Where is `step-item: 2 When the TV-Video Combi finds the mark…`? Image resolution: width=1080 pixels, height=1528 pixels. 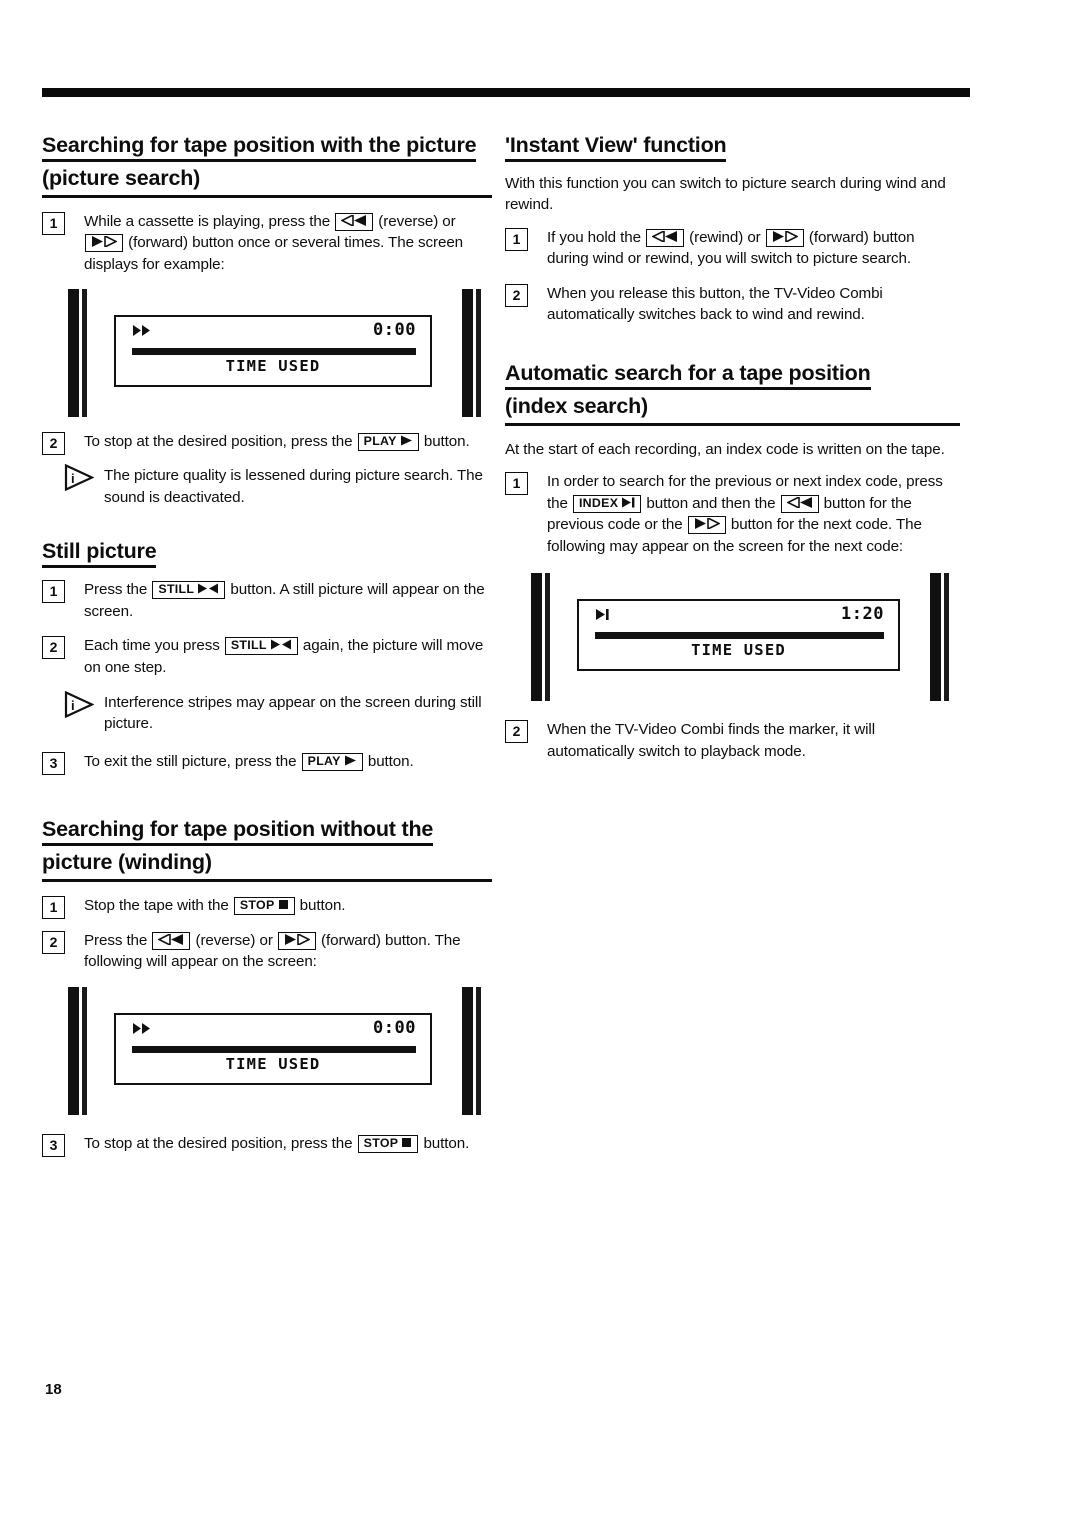
step-item: 2 When the TV-Video Combi finds the mark… is located at coordinates (732, 740).